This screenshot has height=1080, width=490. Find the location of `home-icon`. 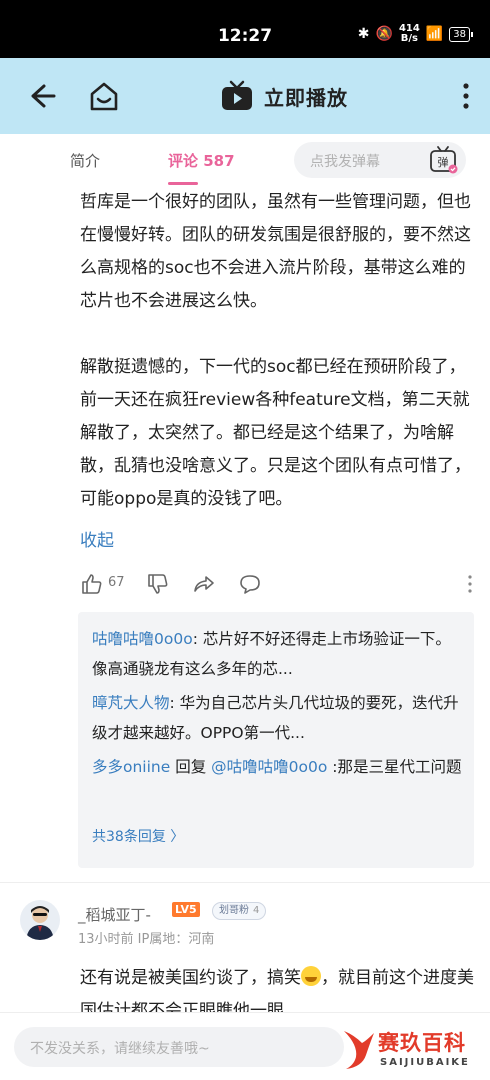

home-icon is located at coordinates (104, 96).